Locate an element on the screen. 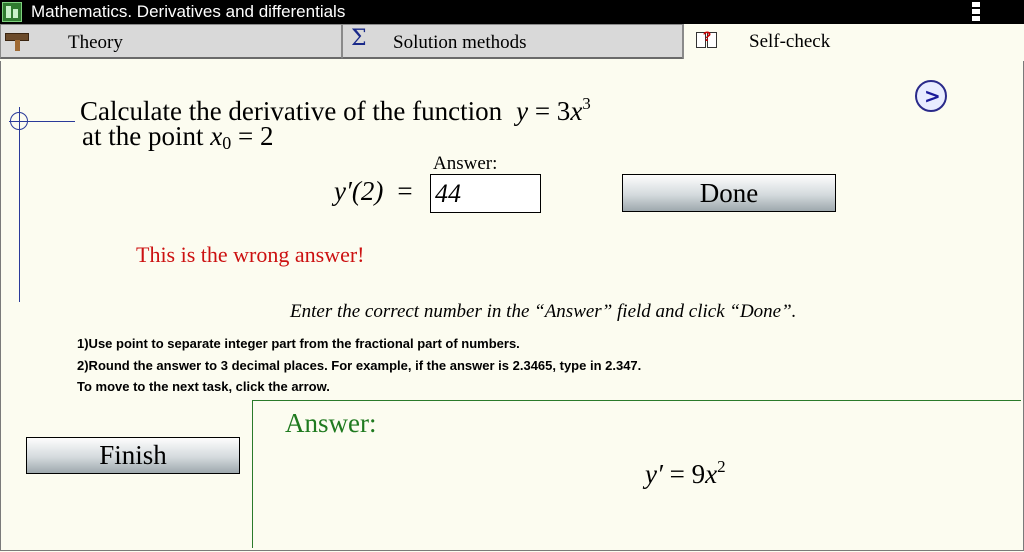  tab-solution-methods: Σ Solution methods is located at coordinates (512, 41).